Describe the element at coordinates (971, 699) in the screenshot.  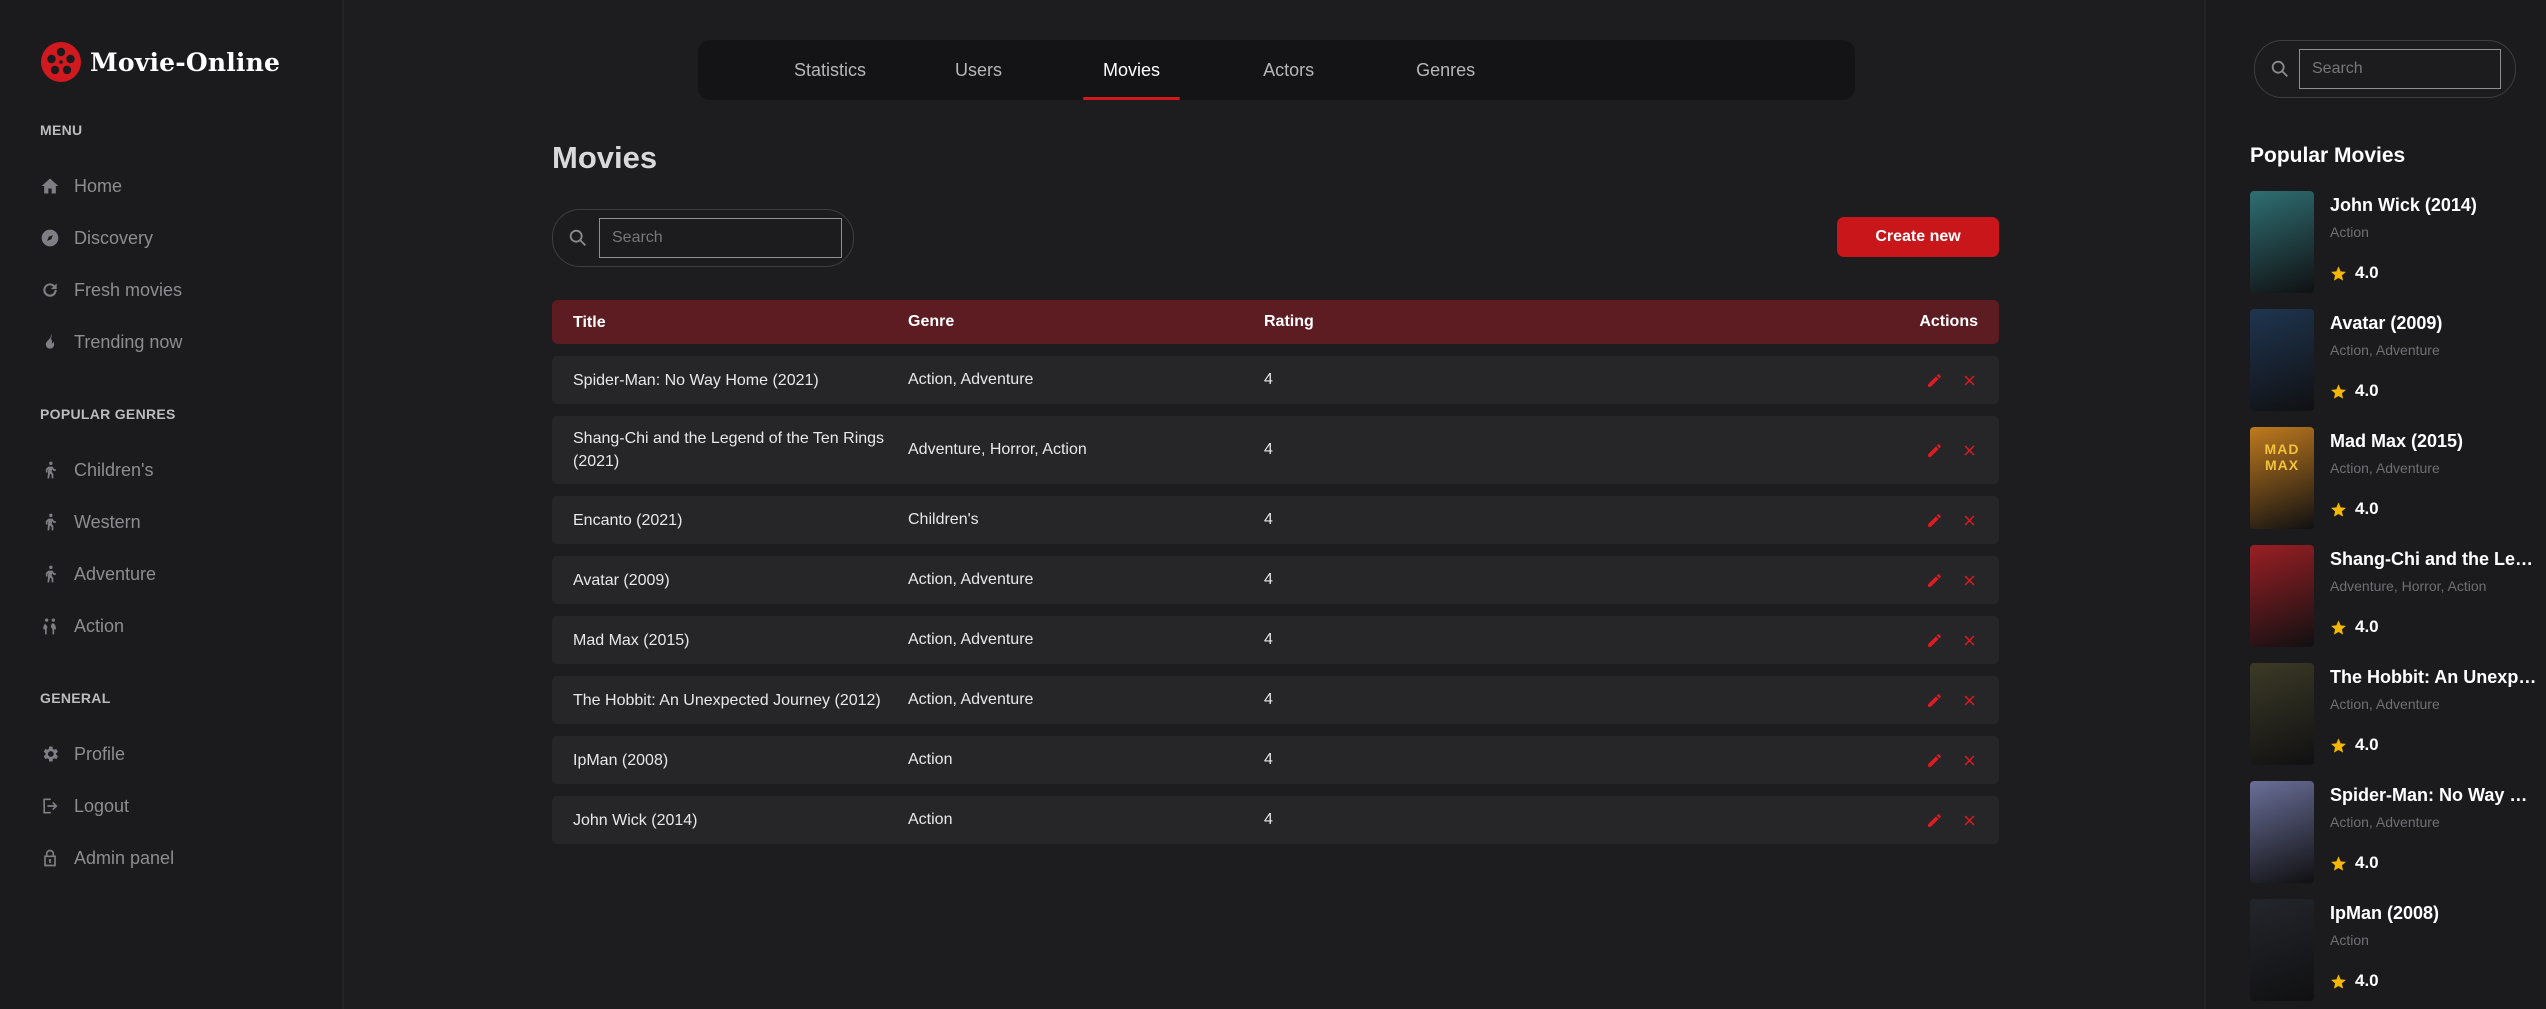
I see `cell-genre: Action, Adventure` at that location.